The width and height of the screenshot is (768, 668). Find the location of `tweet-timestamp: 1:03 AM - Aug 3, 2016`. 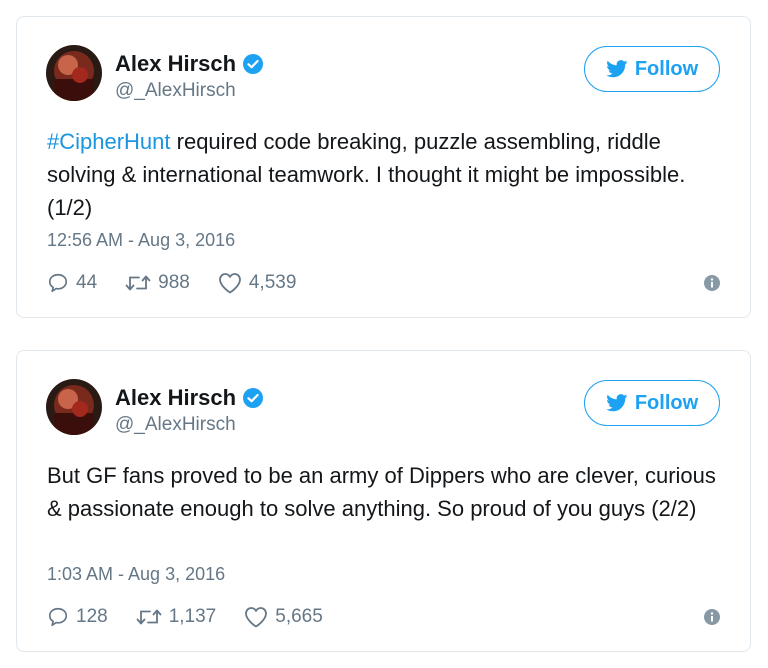

tweet-timestamp: 1:03 AM - Aug 3, 2016 is located at coordinates (136, 574).